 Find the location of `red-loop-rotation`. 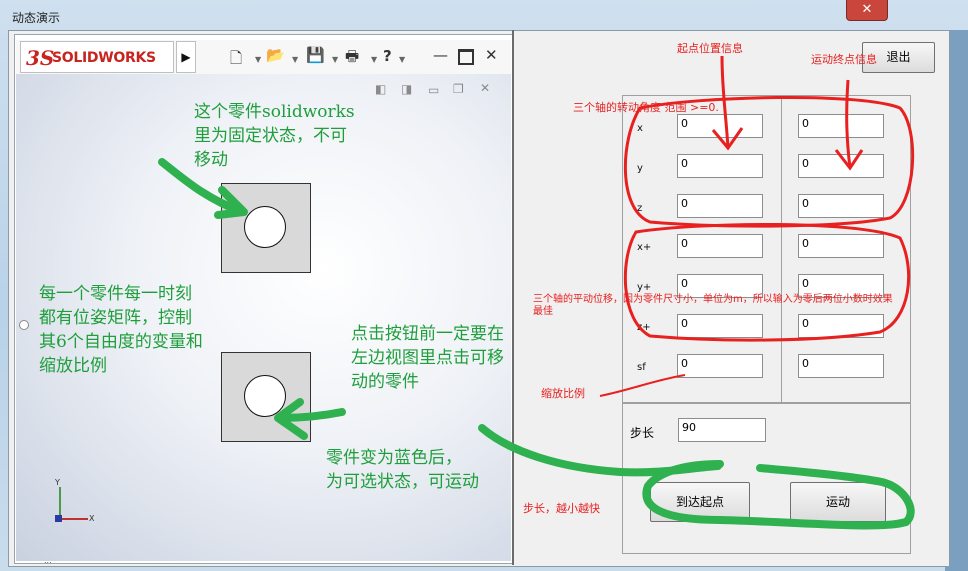

red-loop-rotation is located at coordinates (769, 161).